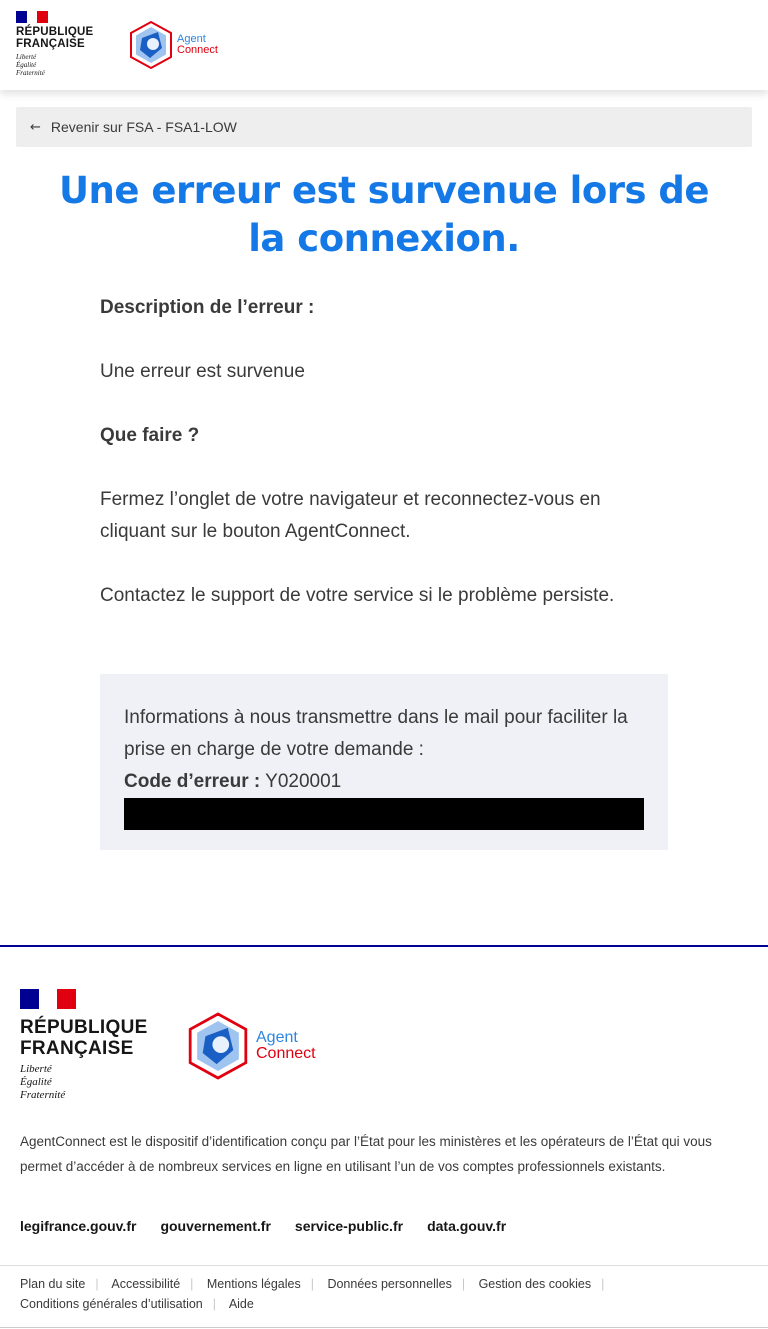  What do you see at coordinates (241, 1304) in the screenshot?
I see `footer-link-aide: Aide` at bounding box center [241, 1304].